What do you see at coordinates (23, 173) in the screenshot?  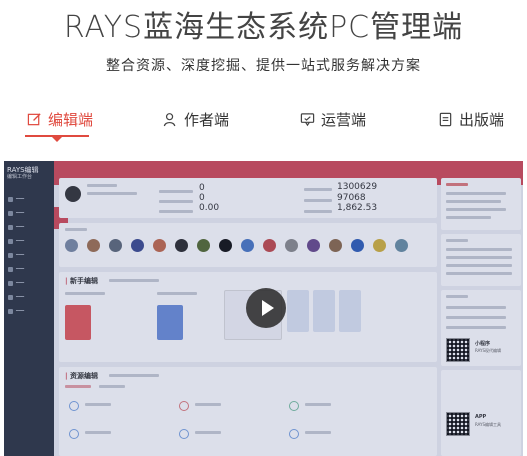 I see `preview-logo: RAYS编辑 编辑工作台` at bounding box center [23, 173].